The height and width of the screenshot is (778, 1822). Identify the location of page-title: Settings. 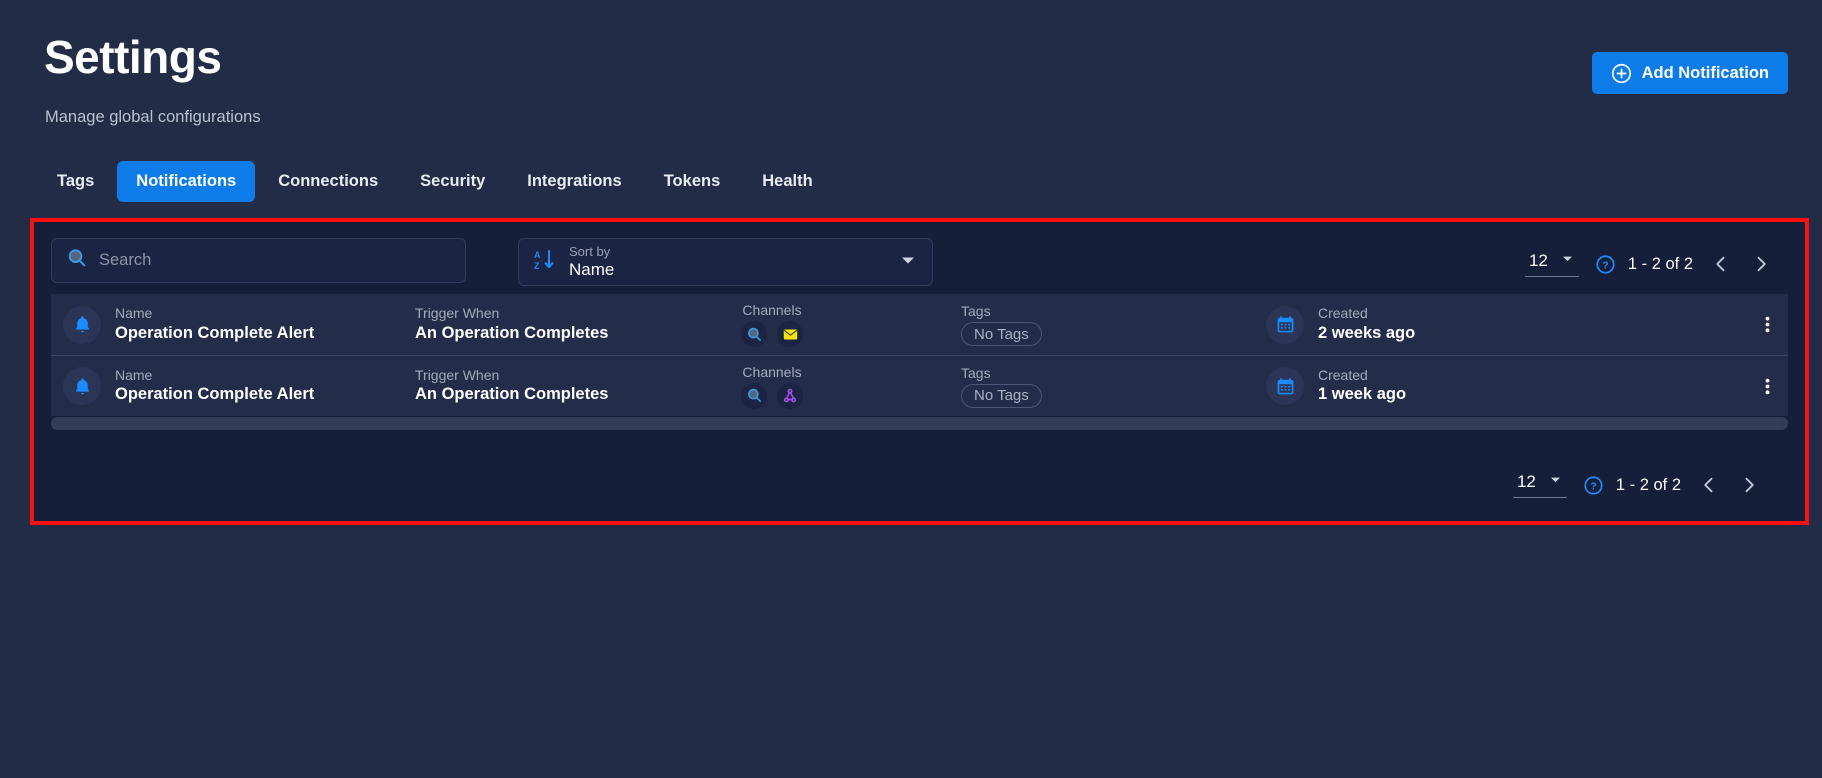
(133, 57).